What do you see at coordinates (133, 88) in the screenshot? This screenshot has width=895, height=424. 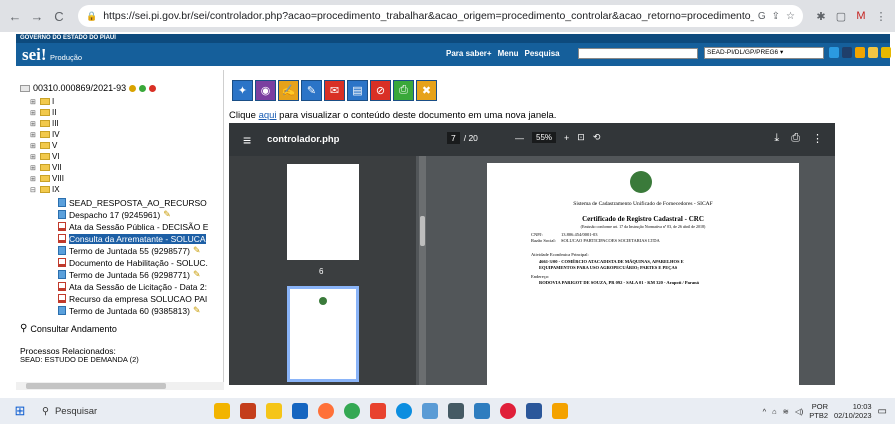 I see `people-icon` at bounding box center [133, 88].